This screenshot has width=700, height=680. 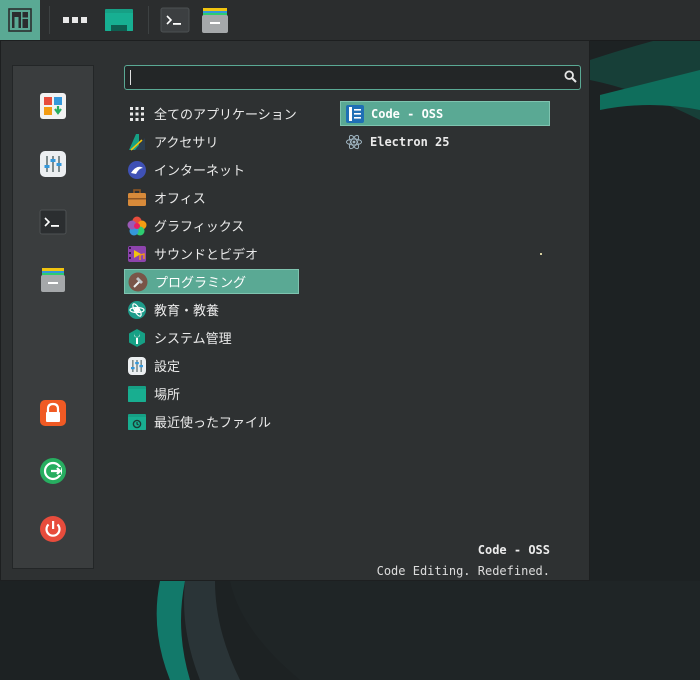 What do you see at coordinates (130, 77) in the screenshot?
I see `text-caret` at bounding box center [130, 77].